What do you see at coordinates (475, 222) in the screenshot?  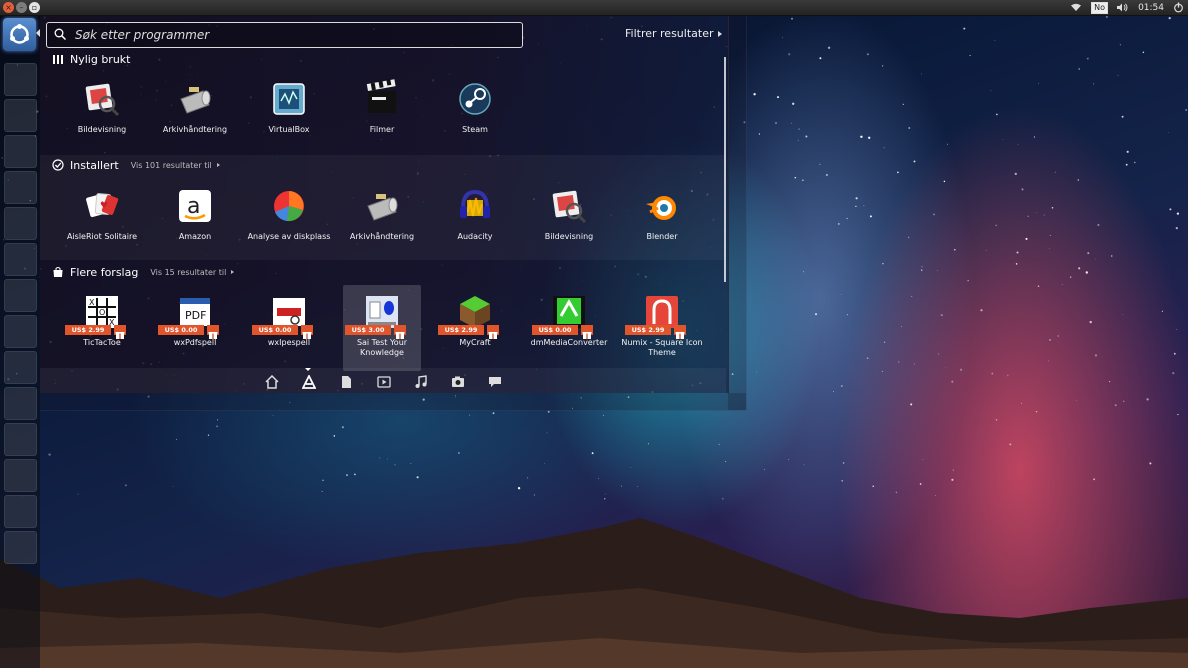 I see `app-tile: Audacity` at bounding box center [475, 222].